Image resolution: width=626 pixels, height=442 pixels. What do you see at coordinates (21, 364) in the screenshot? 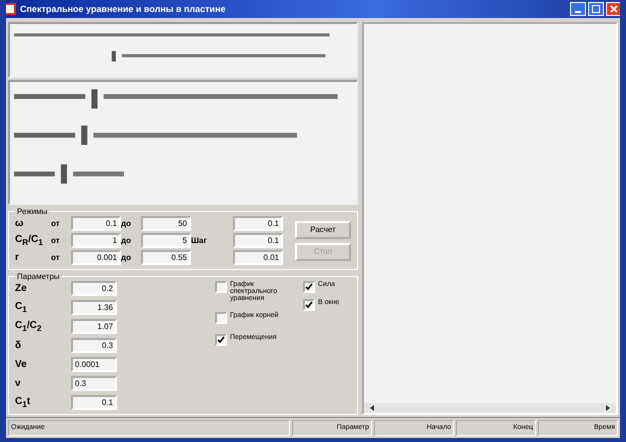
I see `parameter-label: Ve` at bounding box center [21, 364].